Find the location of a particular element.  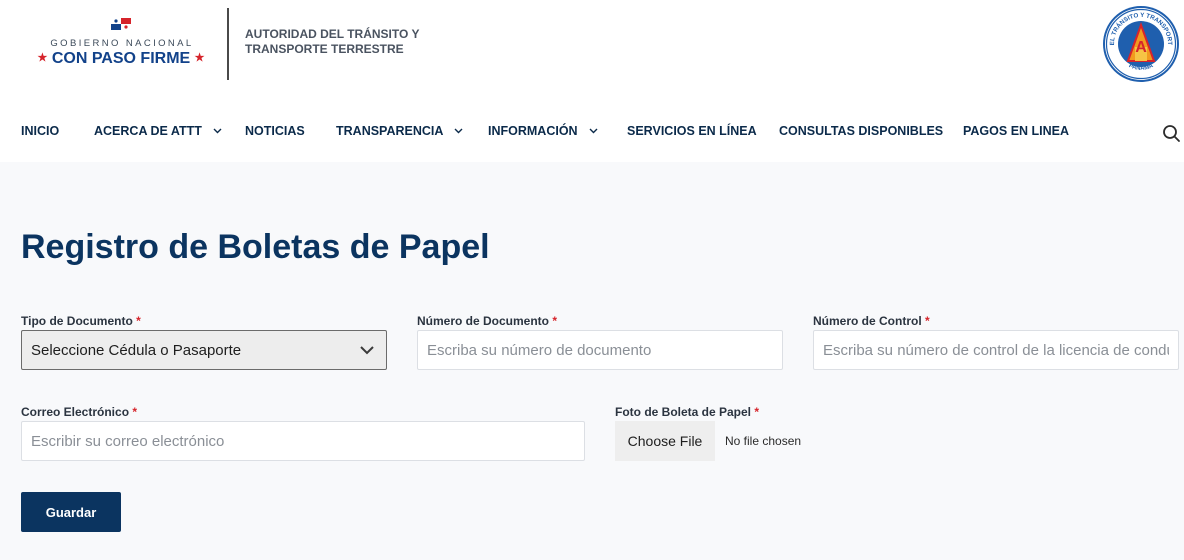

email-label-text: Correo Electrónico is located at coordinates (75, 412).